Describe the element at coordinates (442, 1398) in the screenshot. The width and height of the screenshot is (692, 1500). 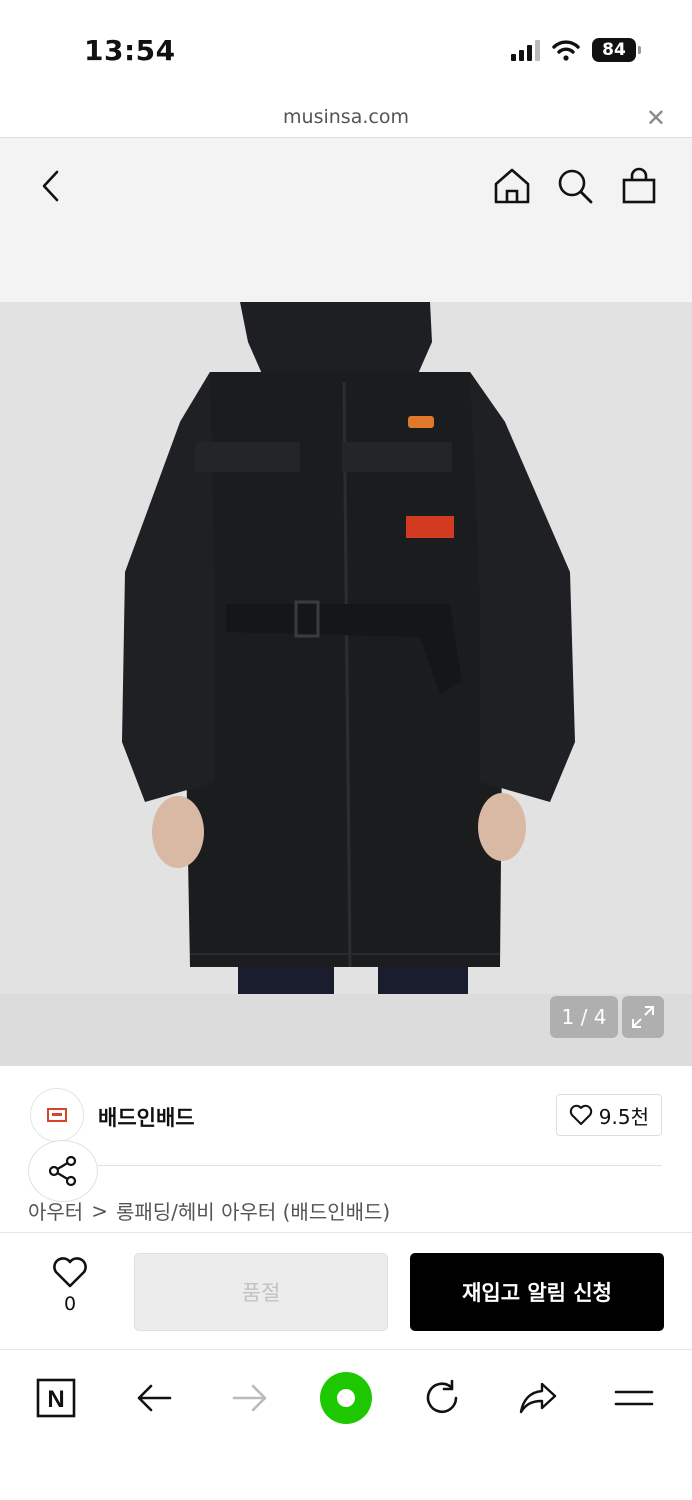
I see `refresh-icon` at that location.